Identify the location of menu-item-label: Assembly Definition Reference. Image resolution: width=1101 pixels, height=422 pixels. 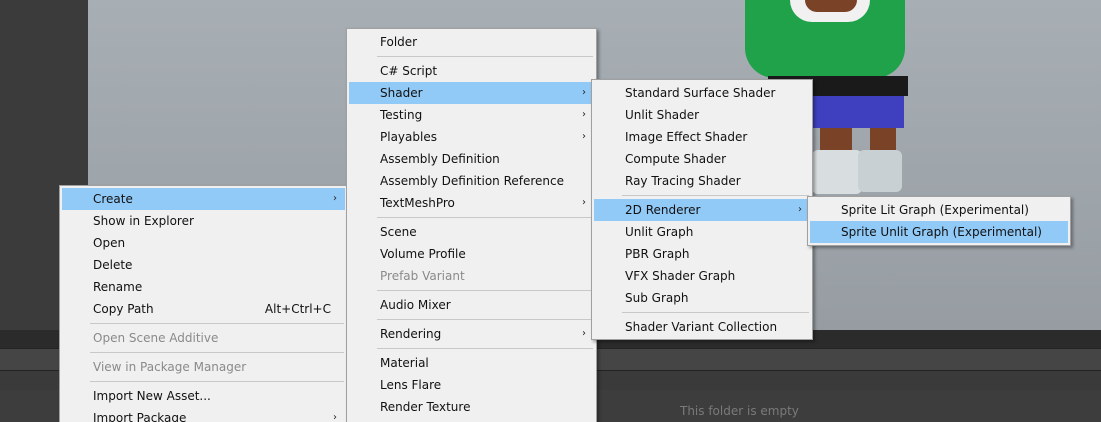
(472, 181).